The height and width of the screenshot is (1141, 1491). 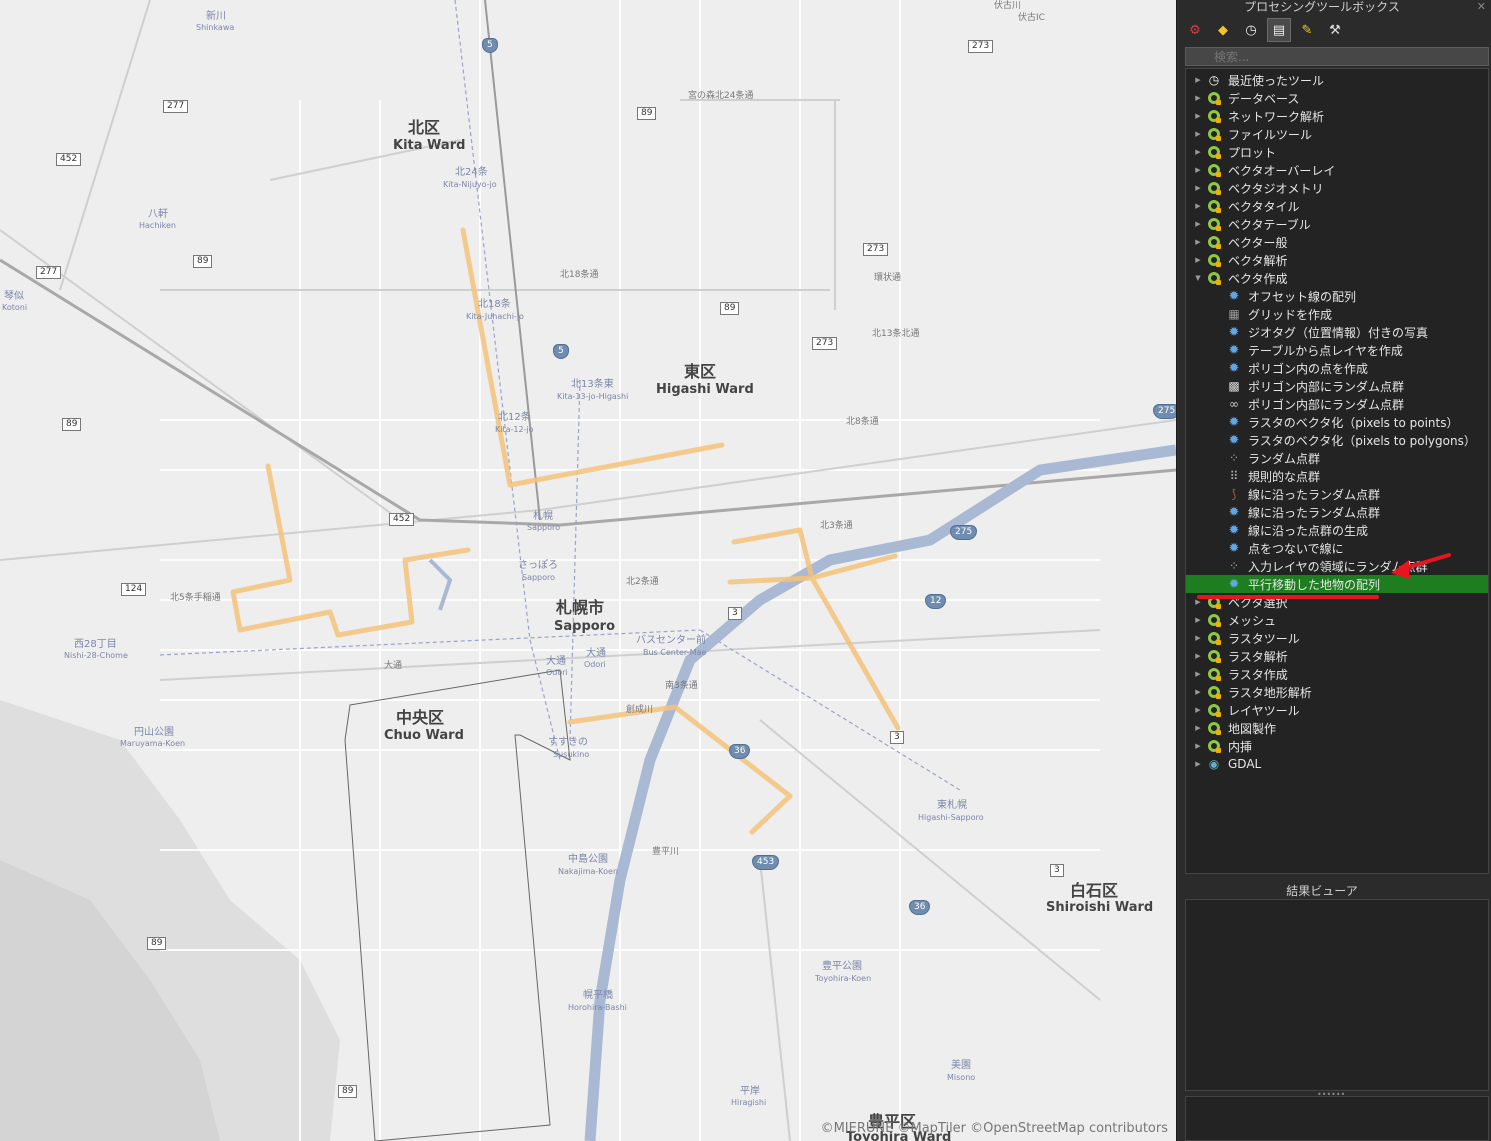 I want to click on route-shield: 124, so click(x=134, y=589).